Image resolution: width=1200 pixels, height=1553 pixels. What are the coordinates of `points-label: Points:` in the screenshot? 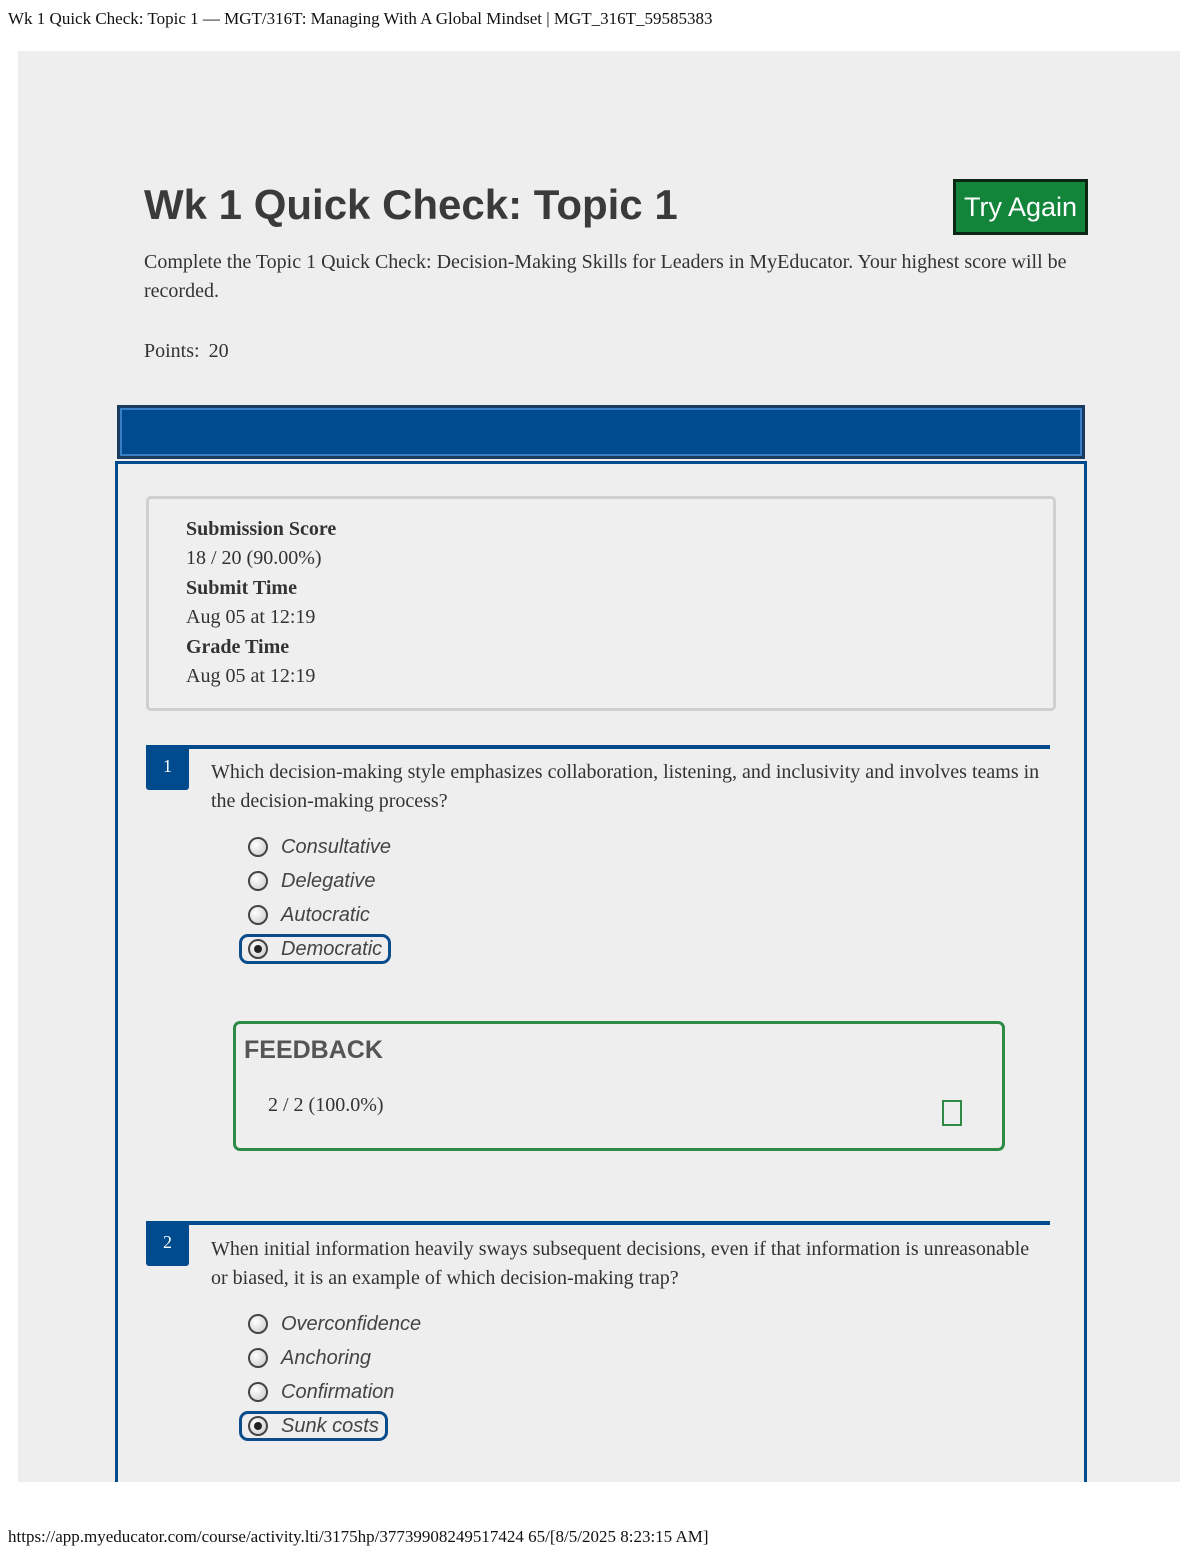 It's located at (172, 351).